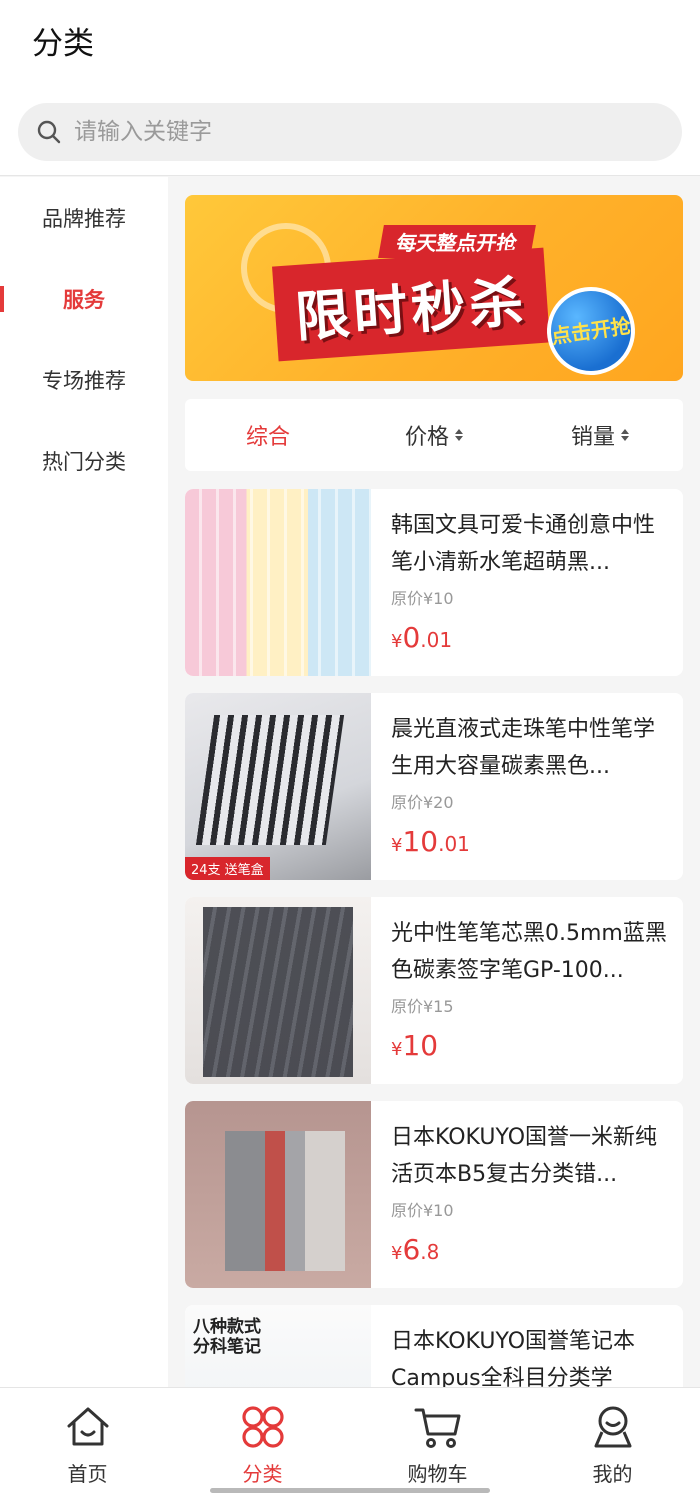 The image size is (700, 1495). What do you see at coordinates (437, 1474) in the screenshot?
I see `nav-label: 购物车` at bounding box center [437, 1474].